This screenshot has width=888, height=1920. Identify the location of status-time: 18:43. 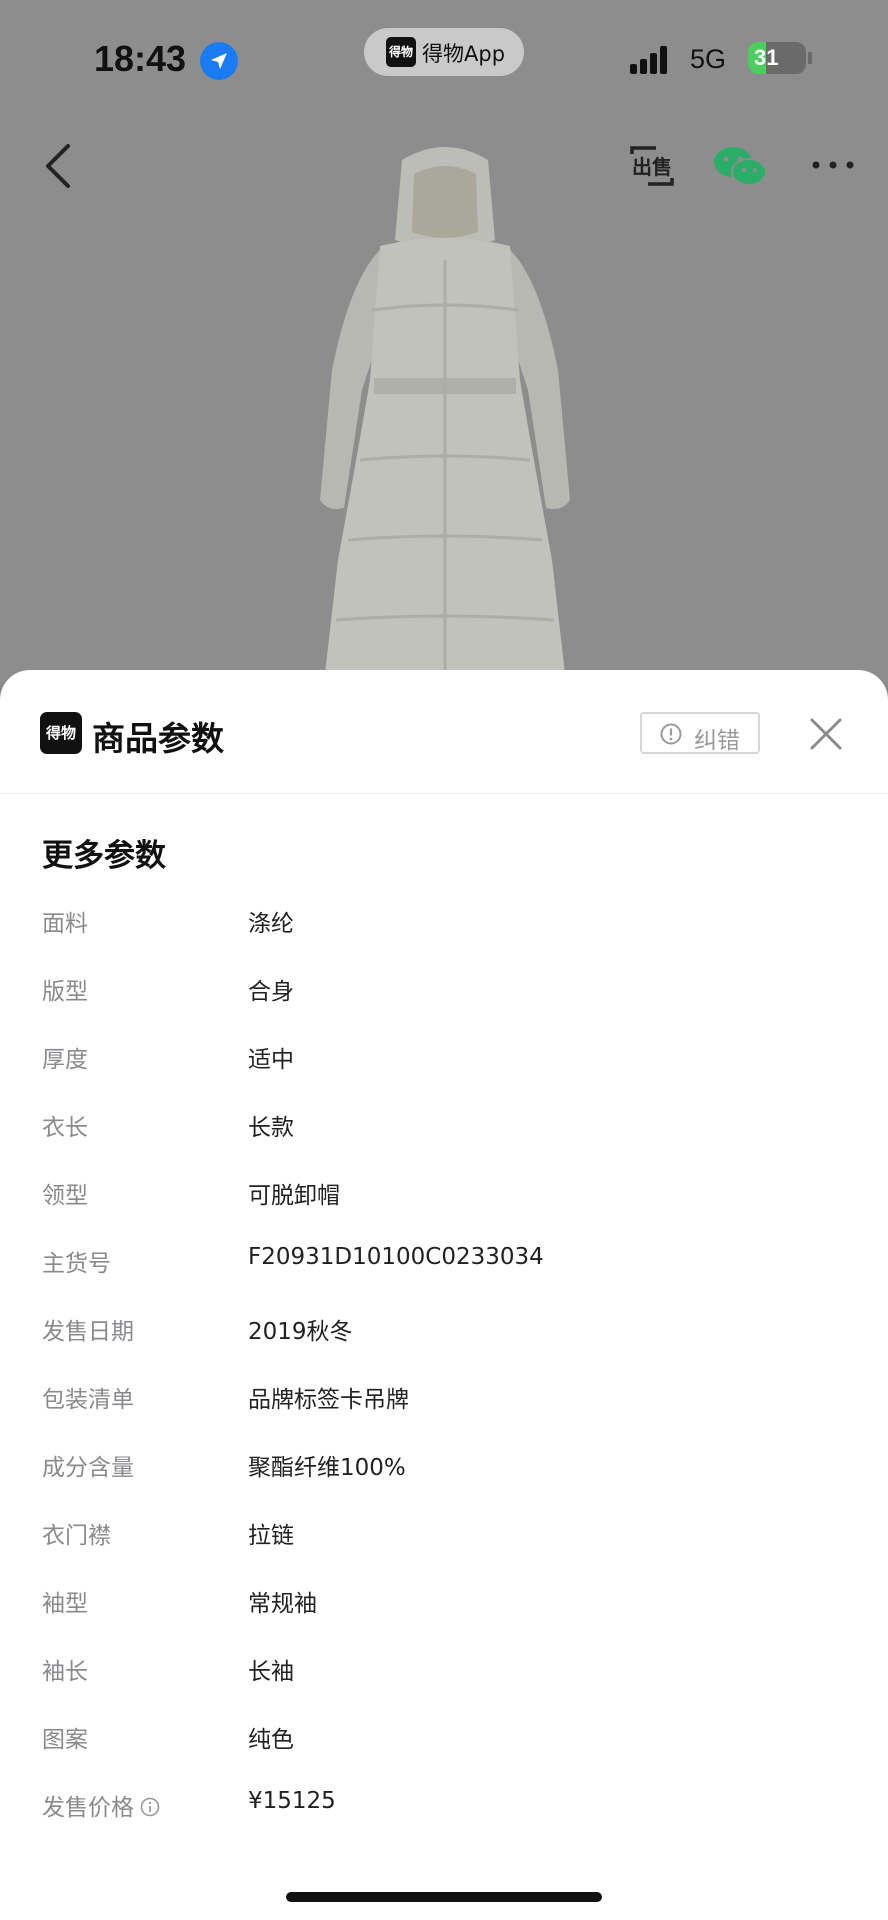
(140, 58).